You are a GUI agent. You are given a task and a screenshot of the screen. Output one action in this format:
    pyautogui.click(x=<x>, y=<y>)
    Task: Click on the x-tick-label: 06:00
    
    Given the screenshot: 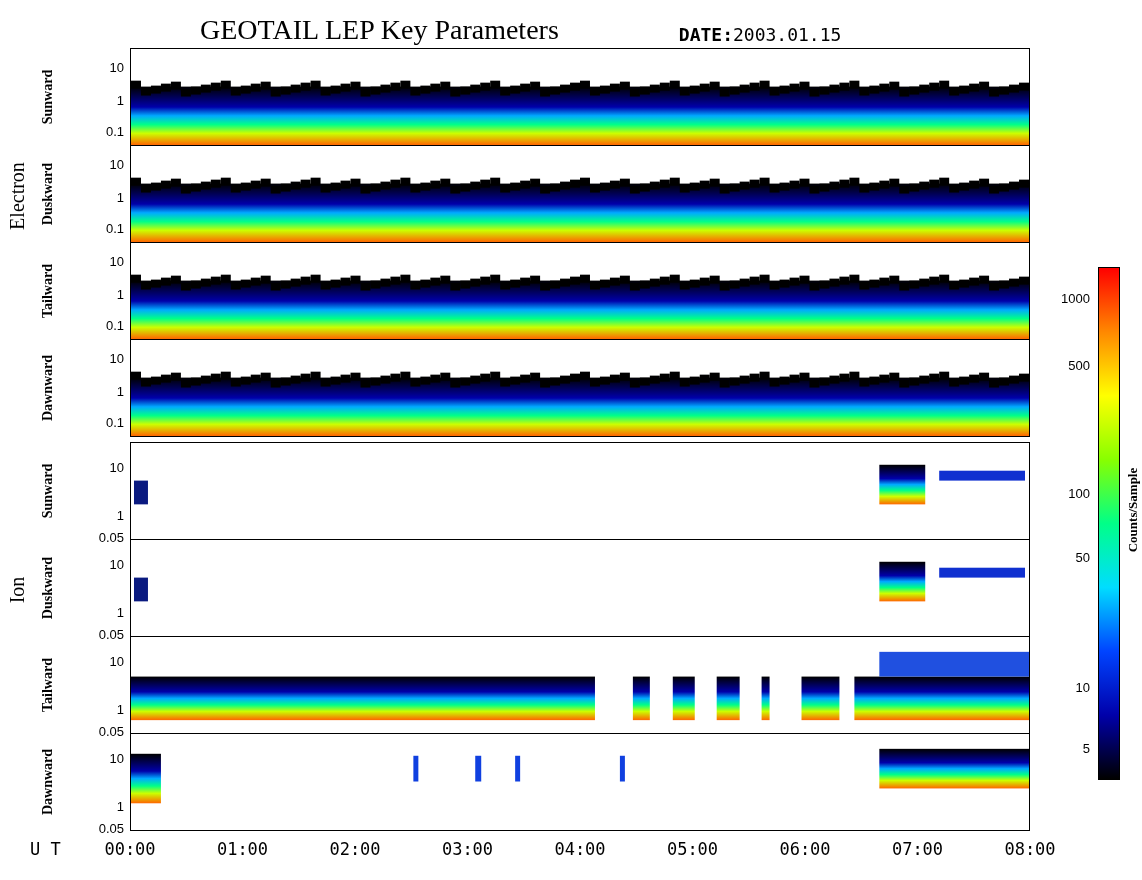 What is the action you would take?
    pyautogui.click(x=805, y=849)
    